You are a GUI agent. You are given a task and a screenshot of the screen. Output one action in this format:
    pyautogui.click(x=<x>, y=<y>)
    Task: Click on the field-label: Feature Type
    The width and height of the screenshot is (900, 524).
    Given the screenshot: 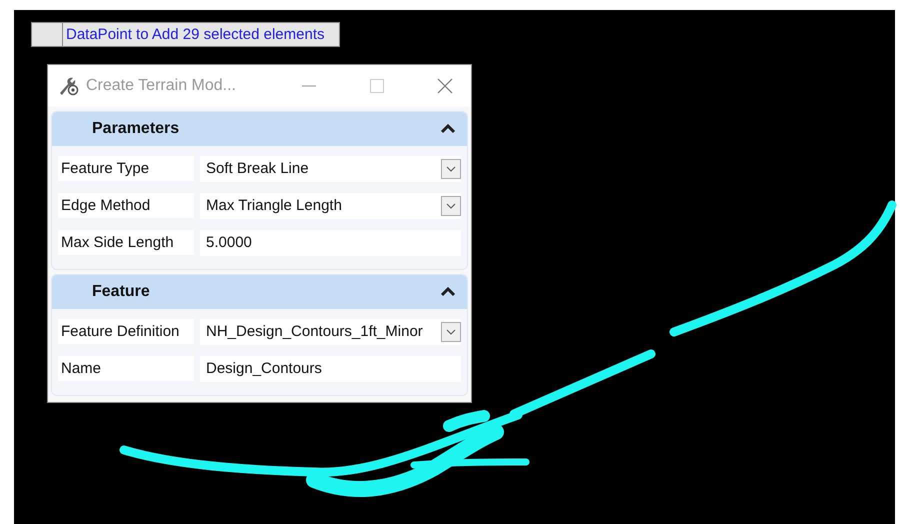 What is the action you would take?
    pyautogui.click(x=126, y=168)
    